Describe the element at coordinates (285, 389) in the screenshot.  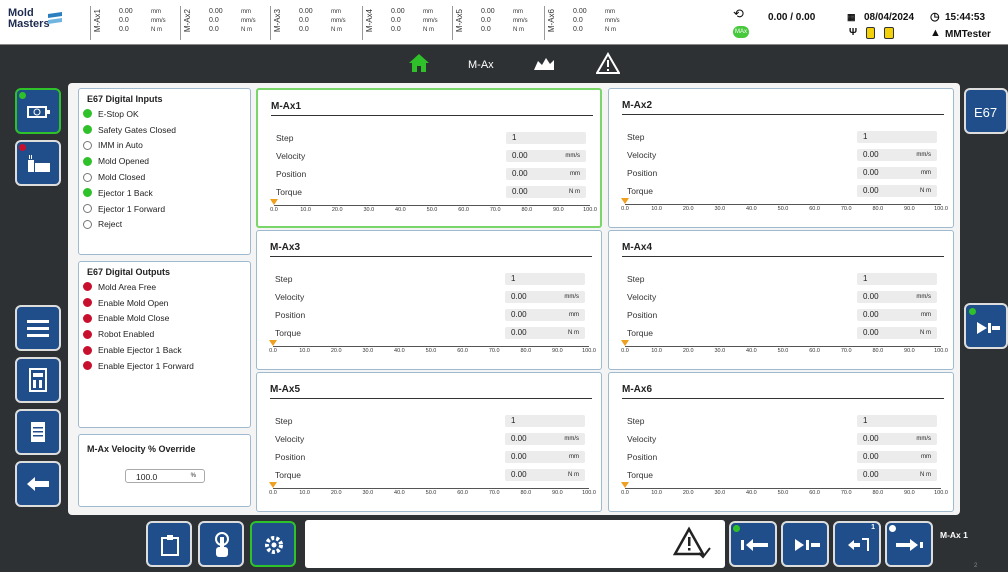
I see `axis-card-title: M-Ax5` at that location.